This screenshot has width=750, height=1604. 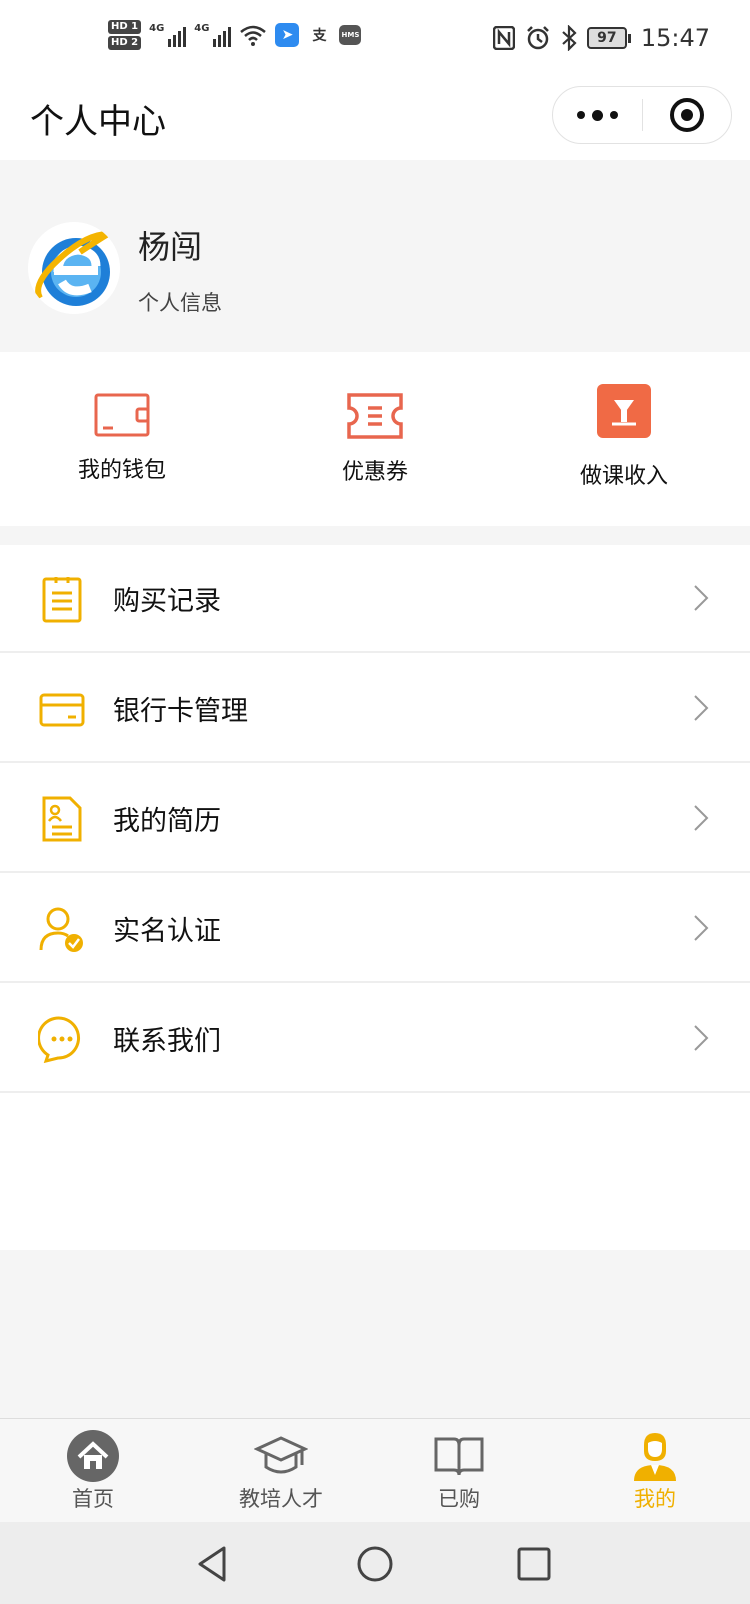 I want to click on miniprogram-capsule, so click(x=642, y=115).